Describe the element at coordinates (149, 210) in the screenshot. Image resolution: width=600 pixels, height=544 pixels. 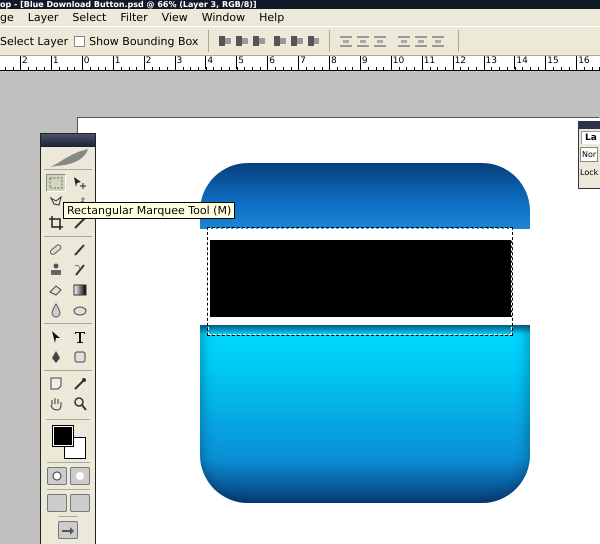
I see `tooltip: Rectangular Marquee Tool (M)` at that location.